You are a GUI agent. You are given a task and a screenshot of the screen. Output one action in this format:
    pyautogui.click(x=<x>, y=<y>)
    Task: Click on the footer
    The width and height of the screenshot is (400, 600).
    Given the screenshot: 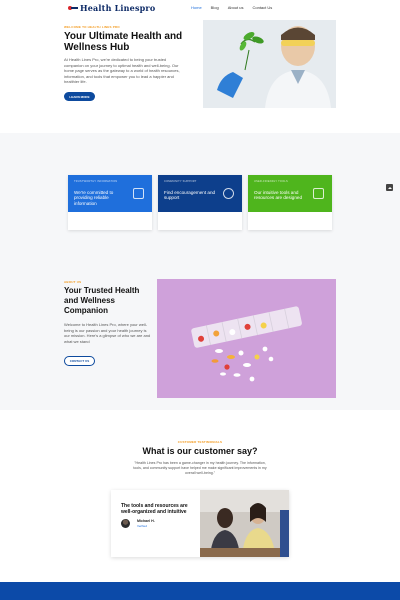 What is the action you would take?
    pyautogui.click(x=200, y=591)
    